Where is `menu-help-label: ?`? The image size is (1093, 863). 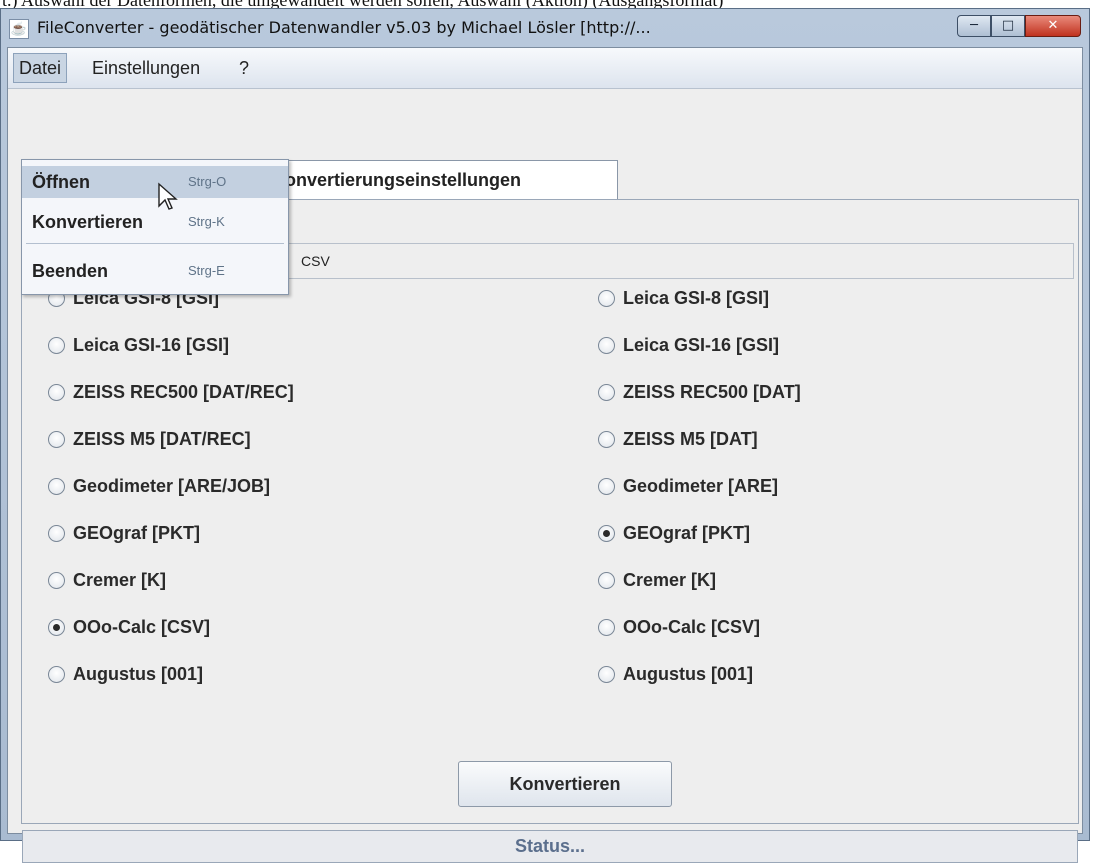
menu-help-label: ? is located at coordinates (244, 68).